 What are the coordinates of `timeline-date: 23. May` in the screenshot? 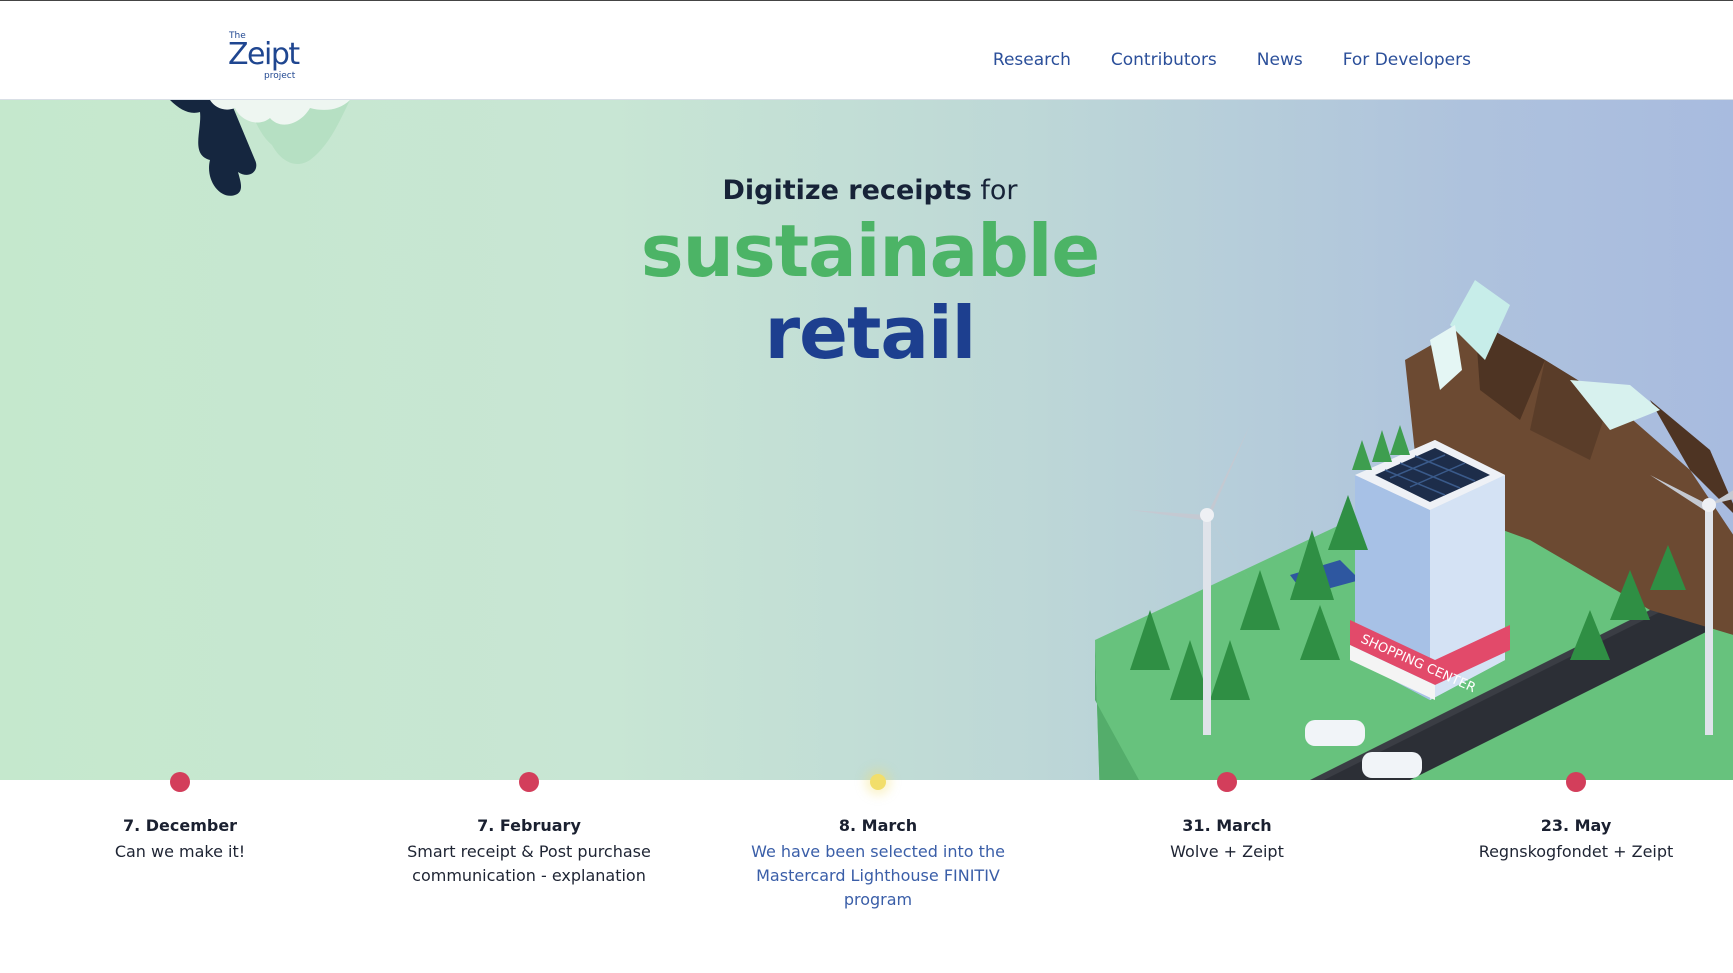 It's located at (1576, 825).